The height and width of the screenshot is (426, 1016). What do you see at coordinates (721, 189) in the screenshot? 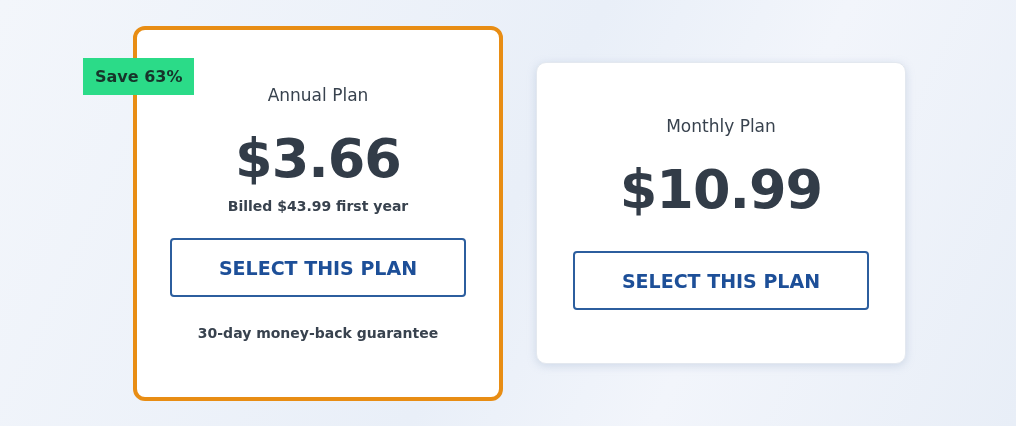
I see `plan-price: $10.99` at bounding box center [721, 189].